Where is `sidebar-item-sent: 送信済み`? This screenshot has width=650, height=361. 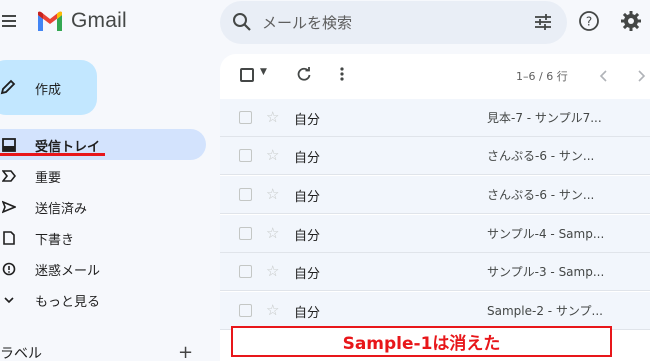 sidebar-item-sent: 送信済み is located at coordinates (103, 206).